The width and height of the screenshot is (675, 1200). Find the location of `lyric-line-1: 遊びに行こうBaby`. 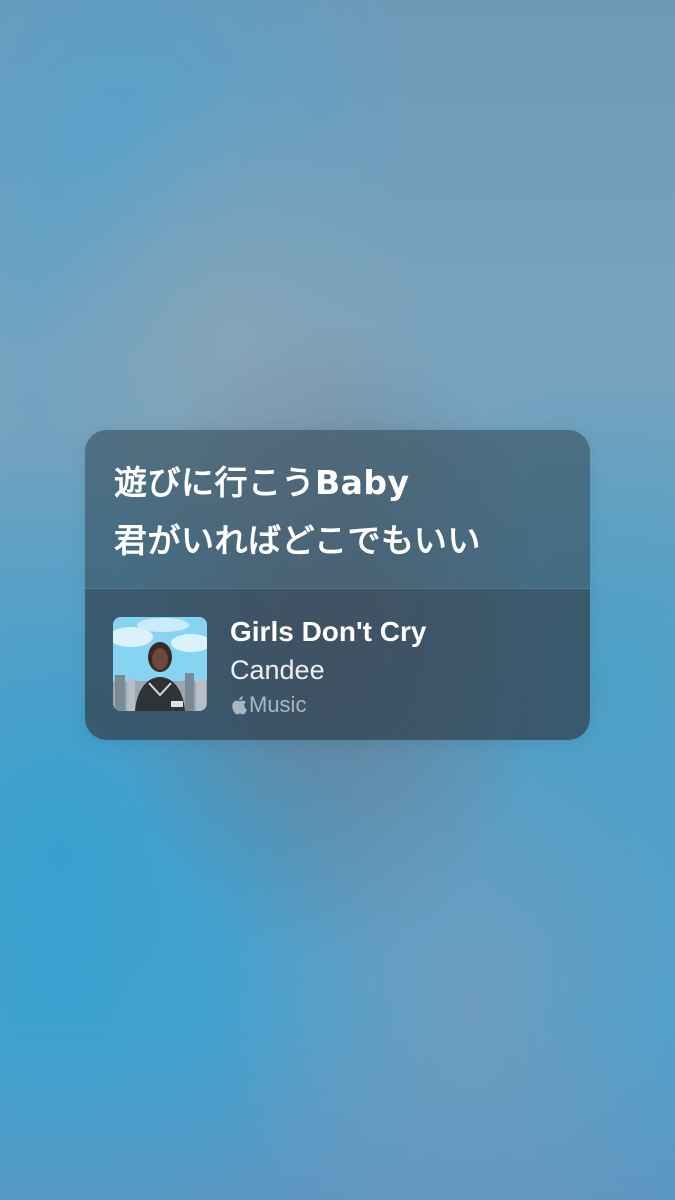

lyric-line-1: 遊びに行こうBaby is located at coordinates (262, 482).